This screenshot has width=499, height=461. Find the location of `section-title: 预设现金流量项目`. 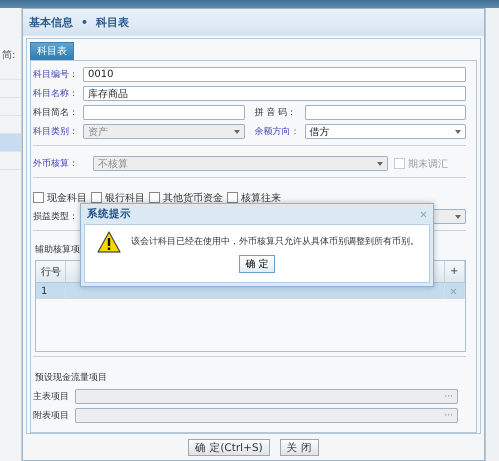

section-title: 预设现金流量项目 is located at coordinates (71, 378).